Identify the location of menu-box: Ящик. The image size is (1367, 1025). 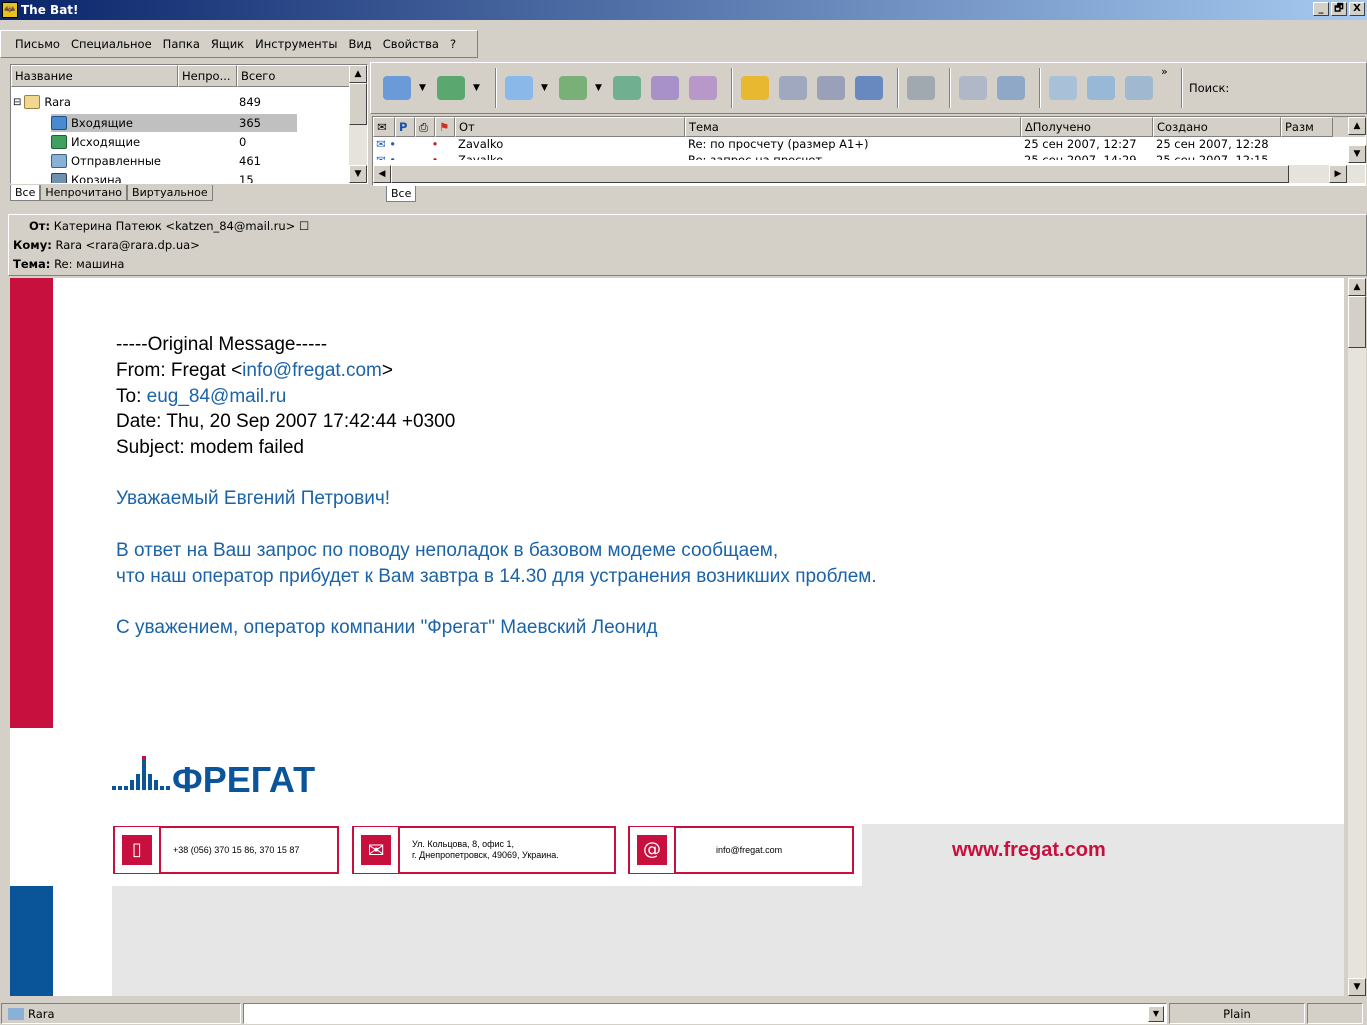
(227, 44).